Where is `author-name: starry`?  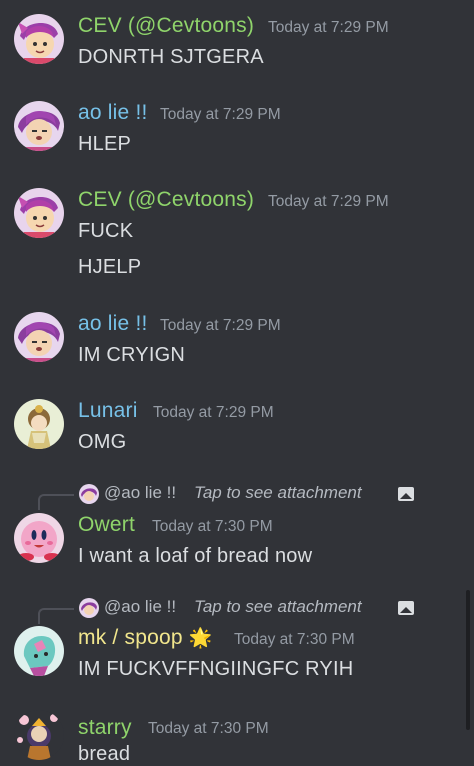
author-name: starry is located at coordinates (105, 728).